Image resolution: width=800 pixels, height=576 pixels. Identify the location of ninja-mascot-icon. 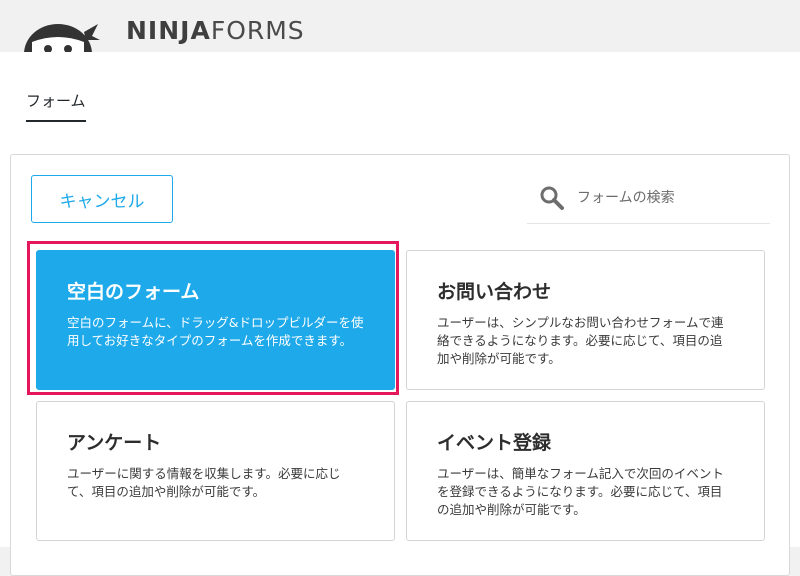
(62, 38).